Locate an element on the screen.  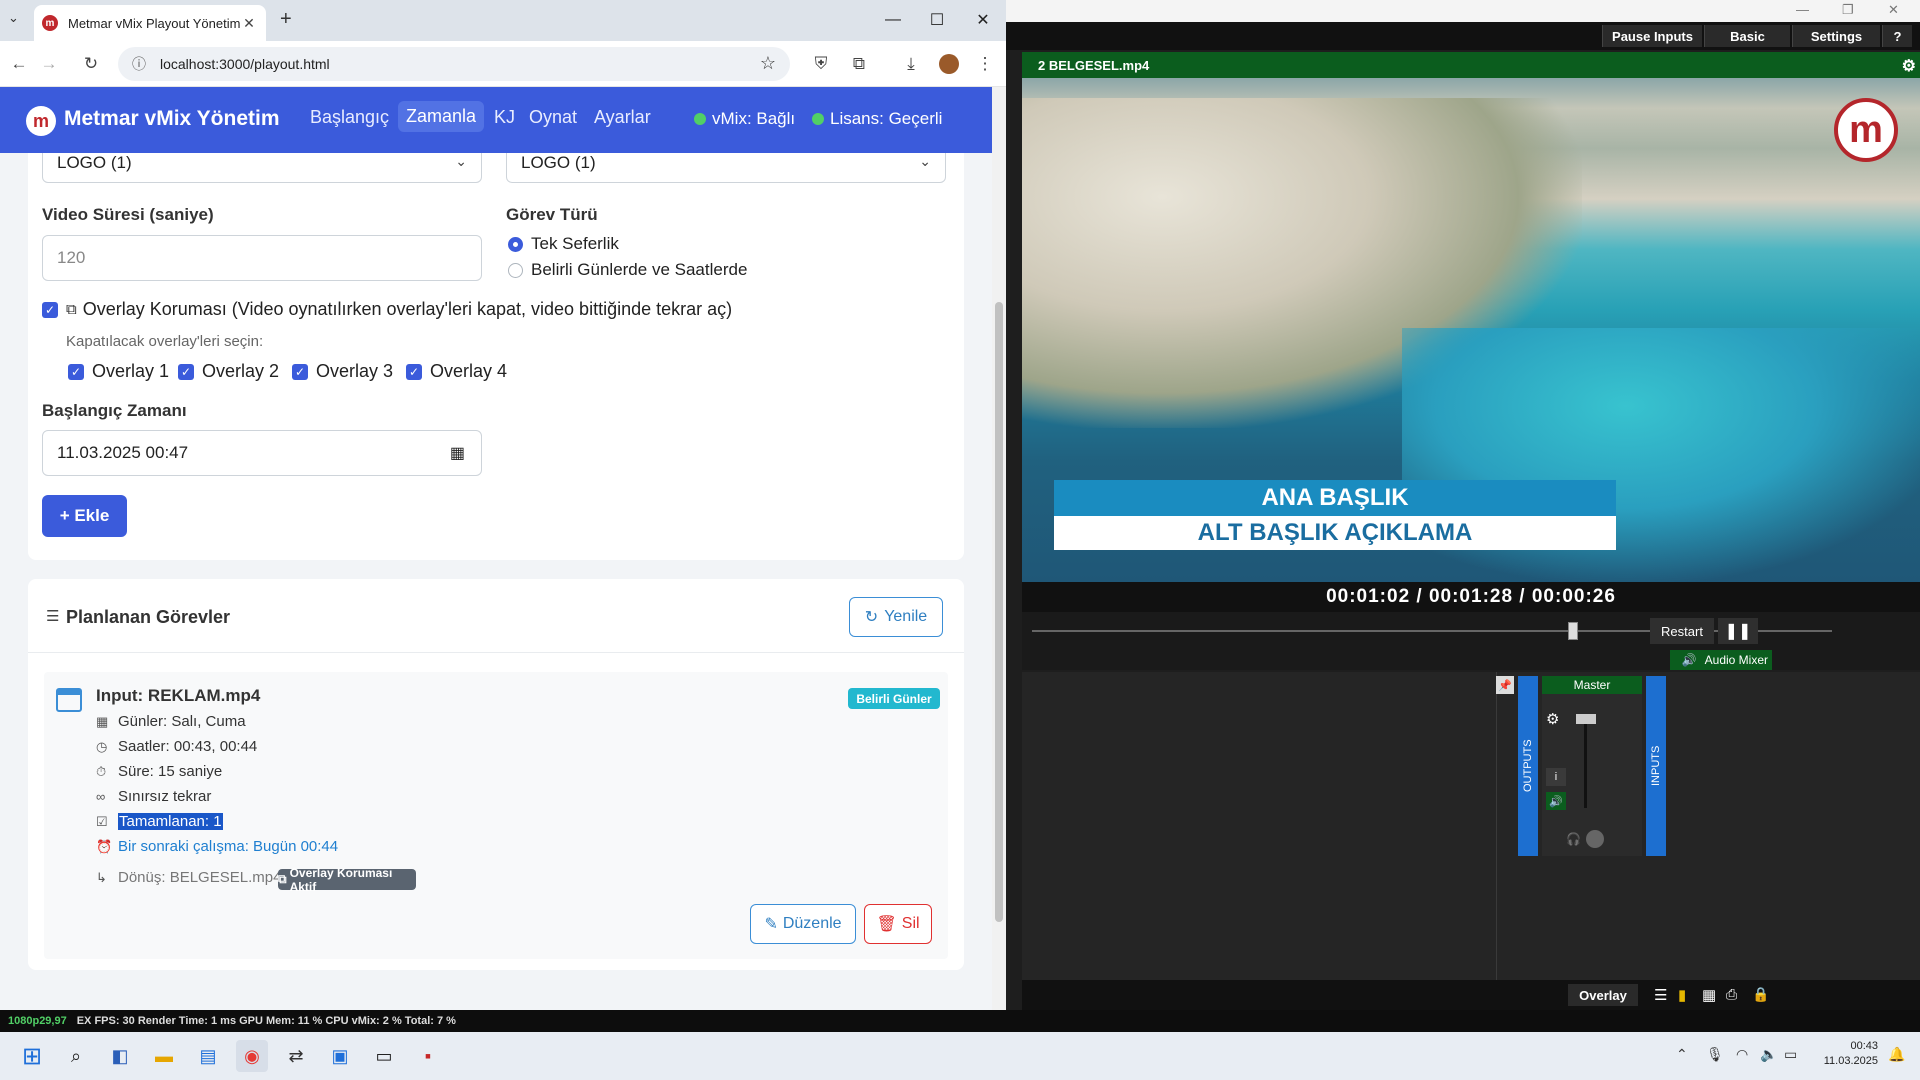
restart-button: Restart is located at coordinates (1682, 631).